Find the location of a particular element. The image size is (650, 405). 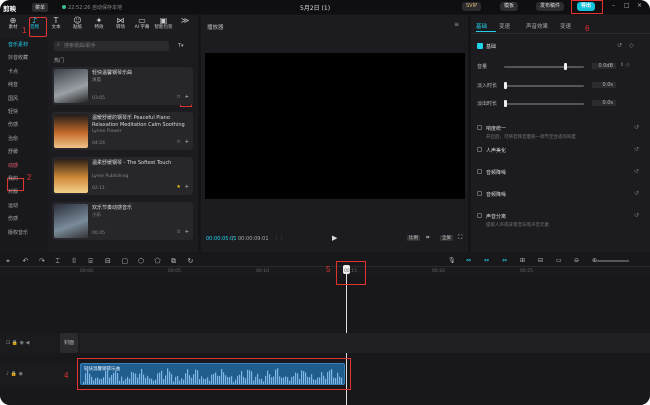

audio-track-controls-icon: ♪ 🔒 ◉ is located at coordinates (14, 374).